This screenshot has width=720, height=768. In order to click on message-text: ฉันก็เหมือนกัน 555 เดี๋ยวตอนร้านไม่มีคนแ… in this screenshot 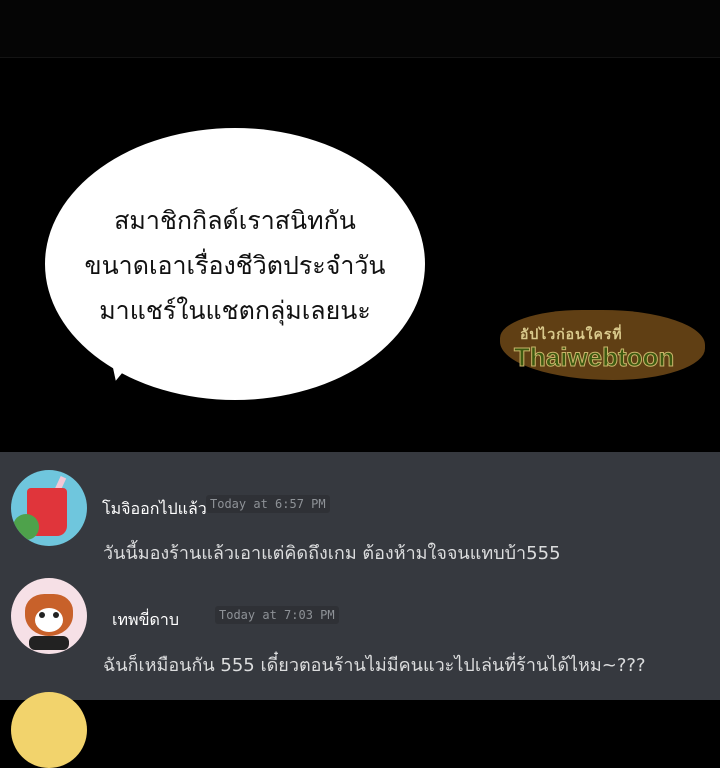, I will do `click(374, 665)`.